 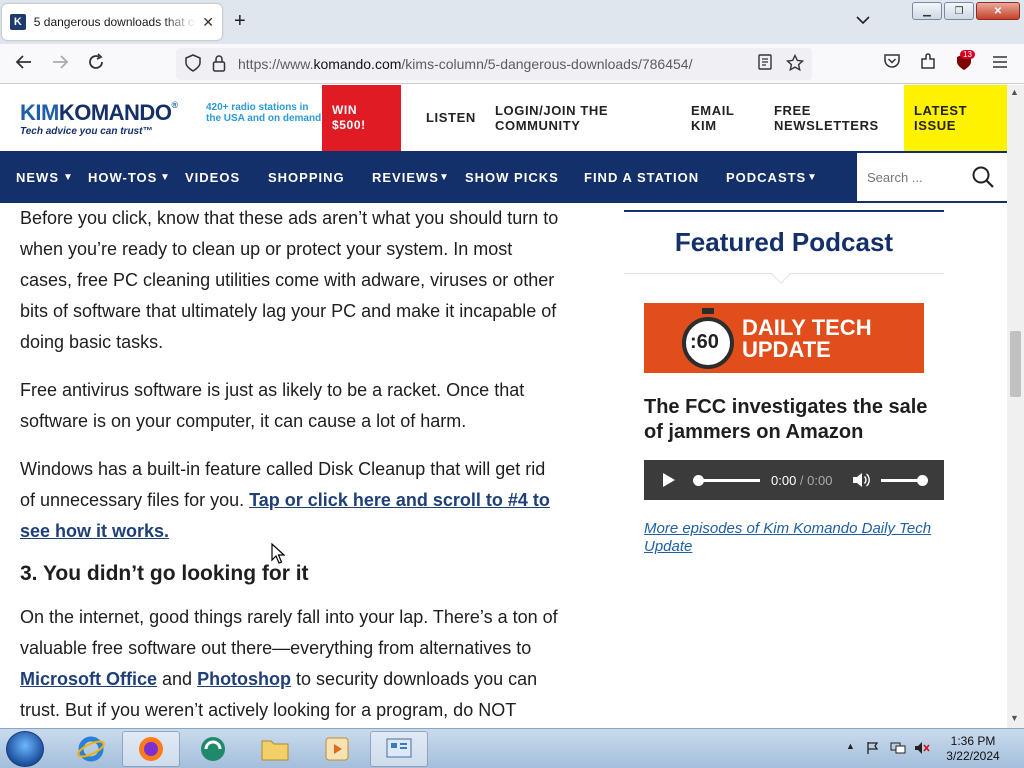 I want to click on audio-player: 0:00 / 0:00, so click(x=794, y=480).